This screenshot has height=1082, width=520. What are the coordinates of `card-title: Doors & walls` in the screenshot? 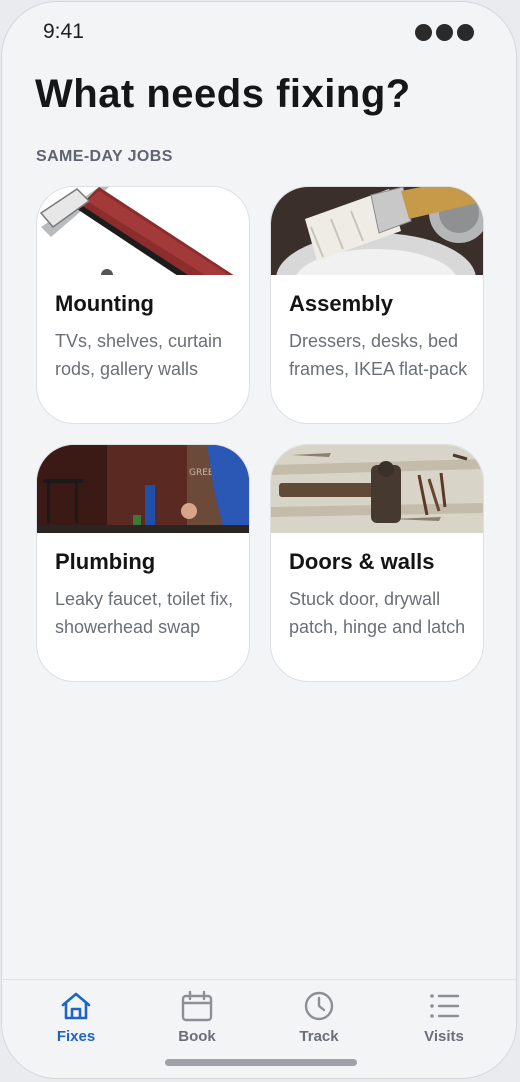 It's located at (362, 561).